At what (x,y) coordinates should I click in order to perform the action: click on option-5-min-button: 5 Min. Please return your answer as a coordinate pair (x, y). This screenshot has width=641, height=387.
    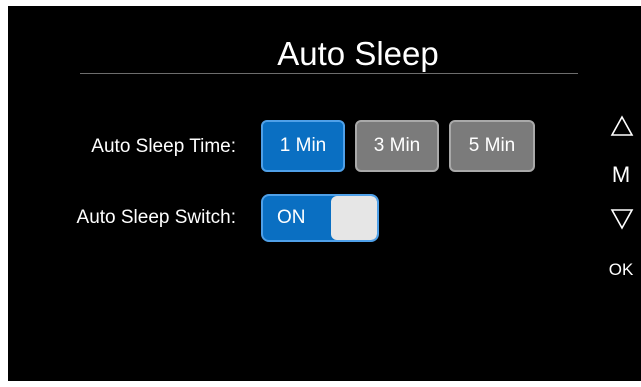
    Looking at the image, I should click on (492, 146).